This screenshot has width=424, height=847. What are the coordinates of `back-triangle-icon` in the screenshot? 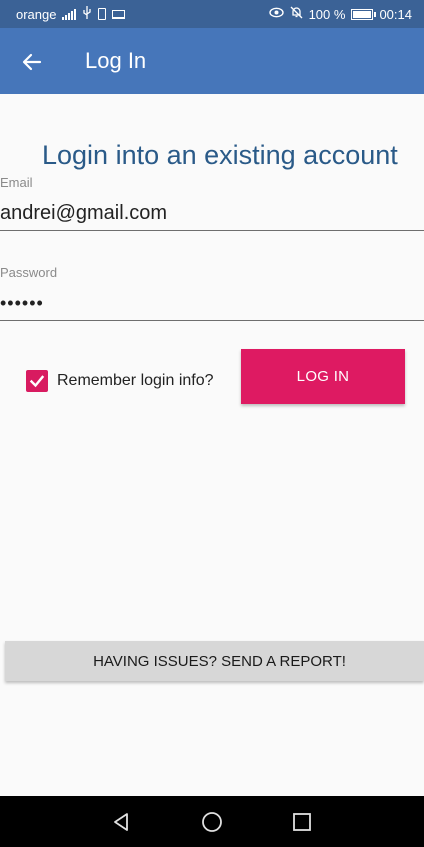 It's located at (121, 822).